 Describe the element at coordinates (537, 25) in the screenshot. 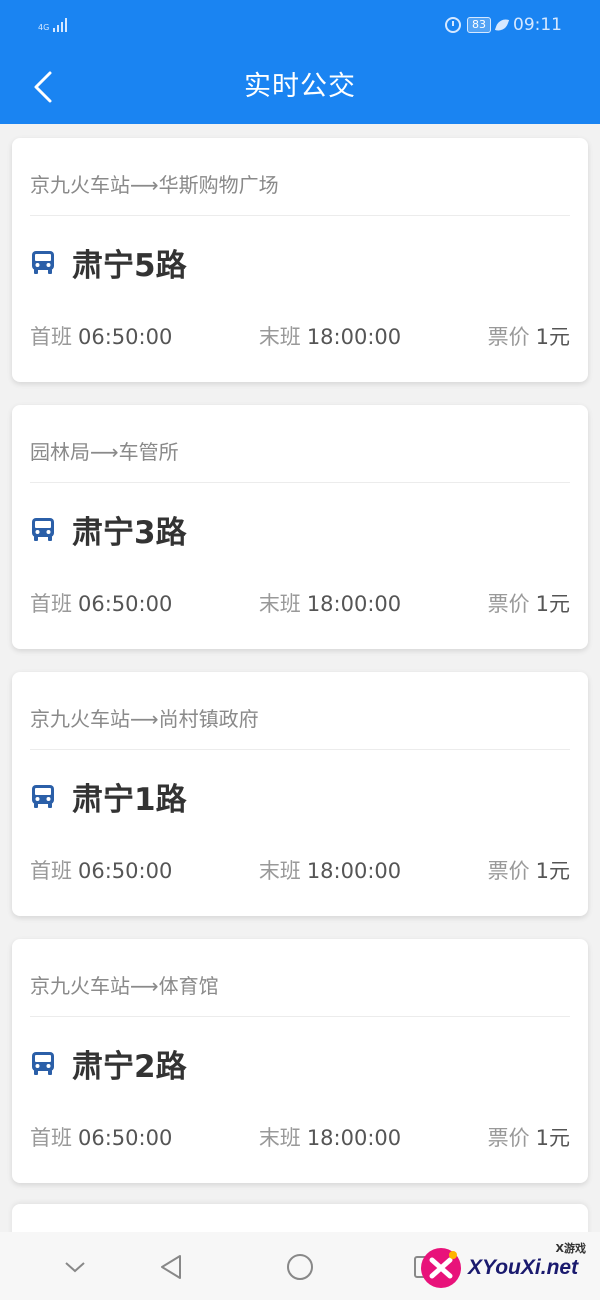

I see `status-time: 09:11` at that location.